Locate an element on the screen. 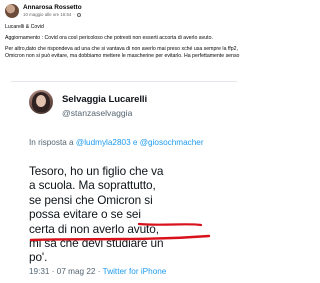 This screenshot has height=283, width=320. tweet-line: a scuola. Ma soprattutto, is located at coordinates (92, 185).